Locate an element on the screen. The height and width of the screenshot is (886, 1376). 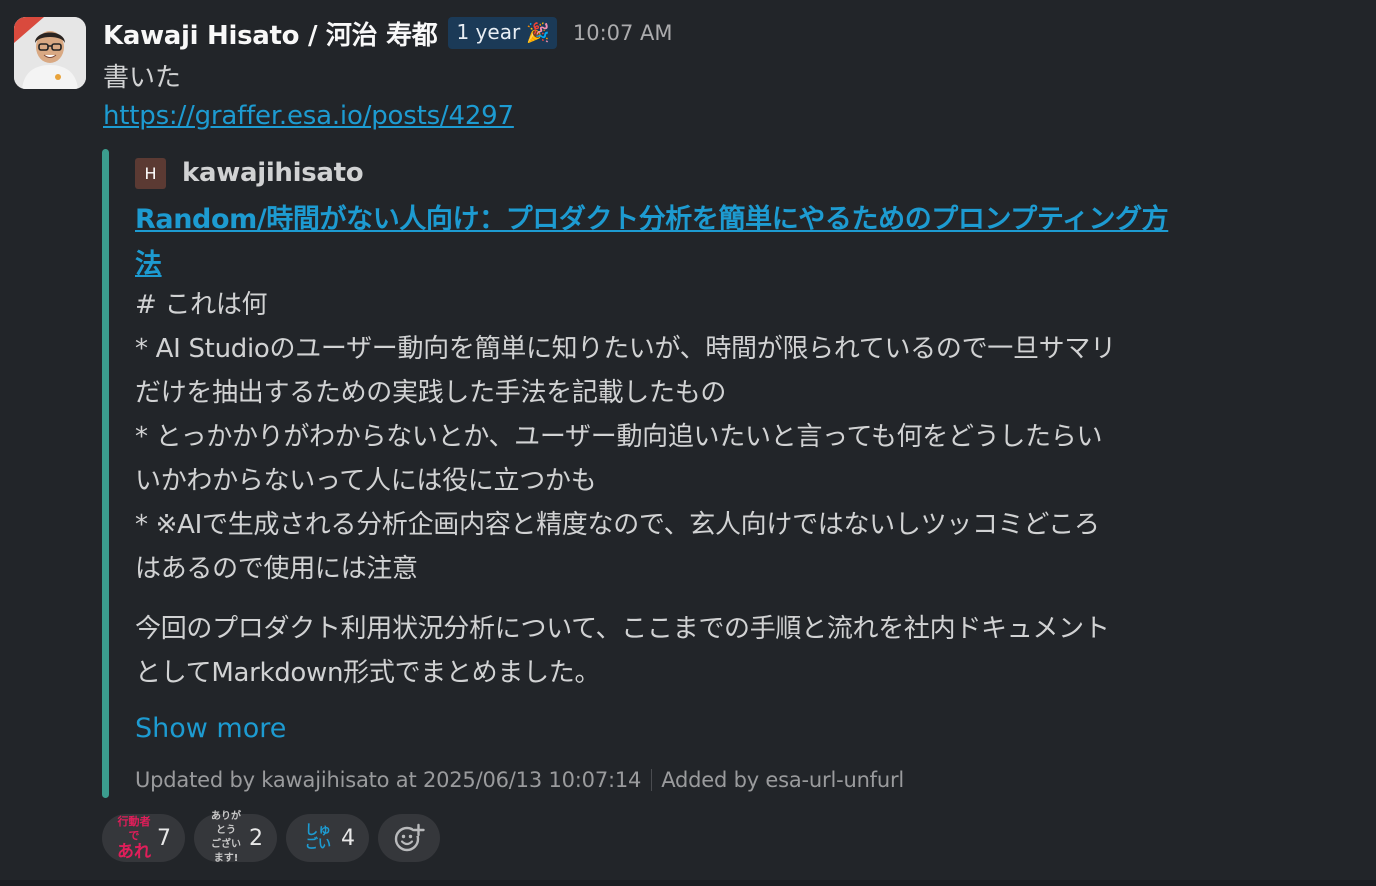
unfurl-header: H kawajihisato is located at coordinates (249, 173).